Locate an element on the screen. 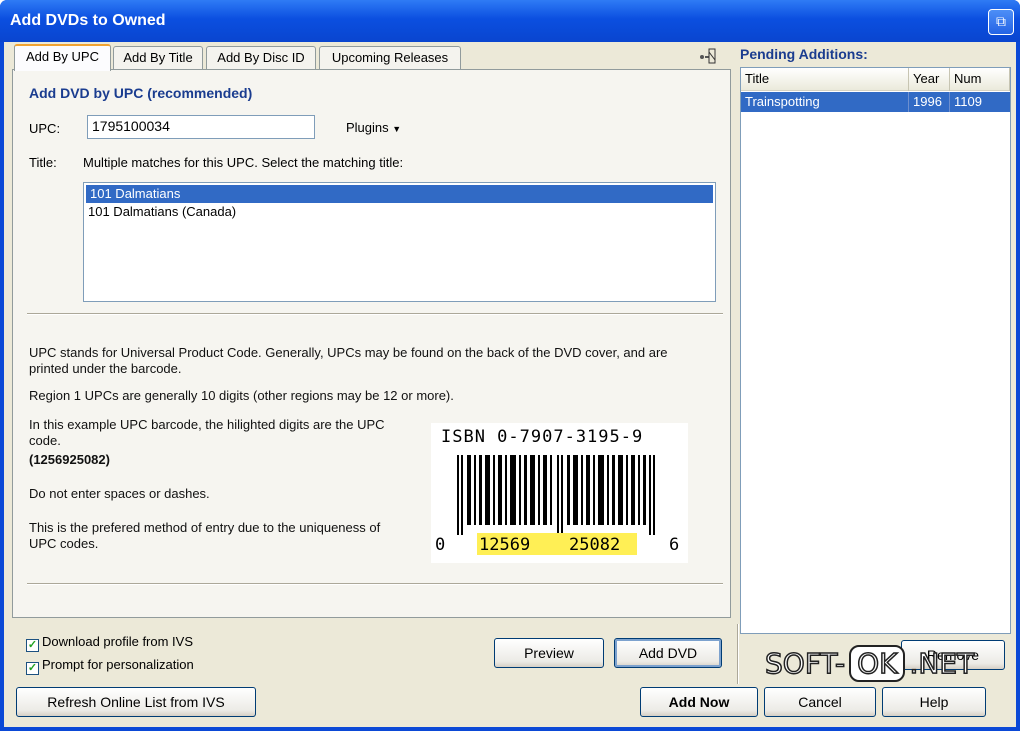  tab-upcoming-releases: Upcoming Releases is located at coordinates (390, 58).